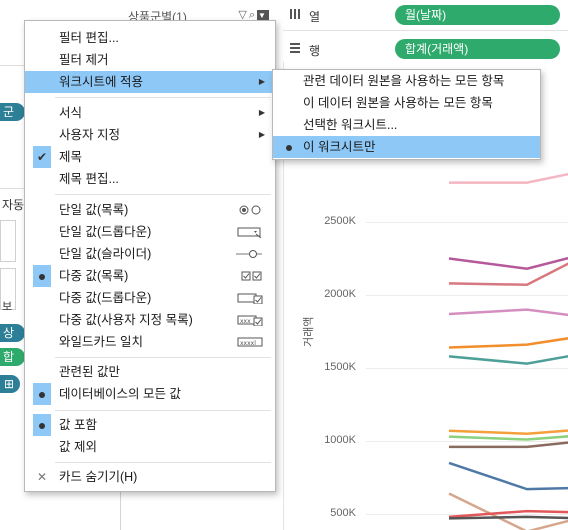 The width and height of the screenshot is (568, 530). Describe the element at coordinates (250, 298) in the screenshot. I see `checkbox-dropdown-icon` at that location.